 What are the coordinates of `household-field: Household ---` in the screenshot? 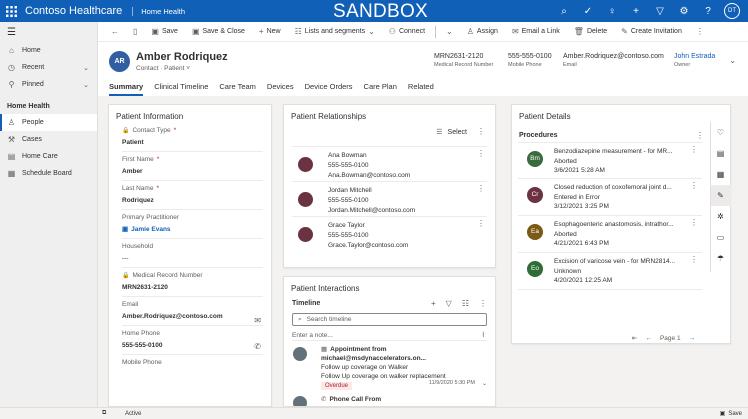 It's located at (138, 252).